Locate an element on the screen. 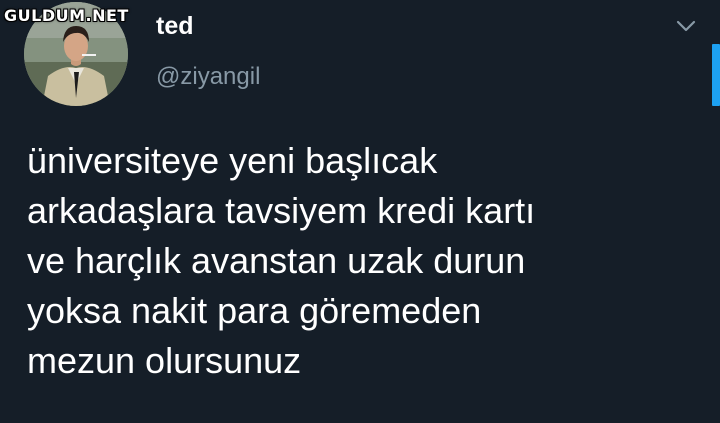 This screenshot has width=720, height=423. chevron-down-icon is located at coordinates (686, 26).